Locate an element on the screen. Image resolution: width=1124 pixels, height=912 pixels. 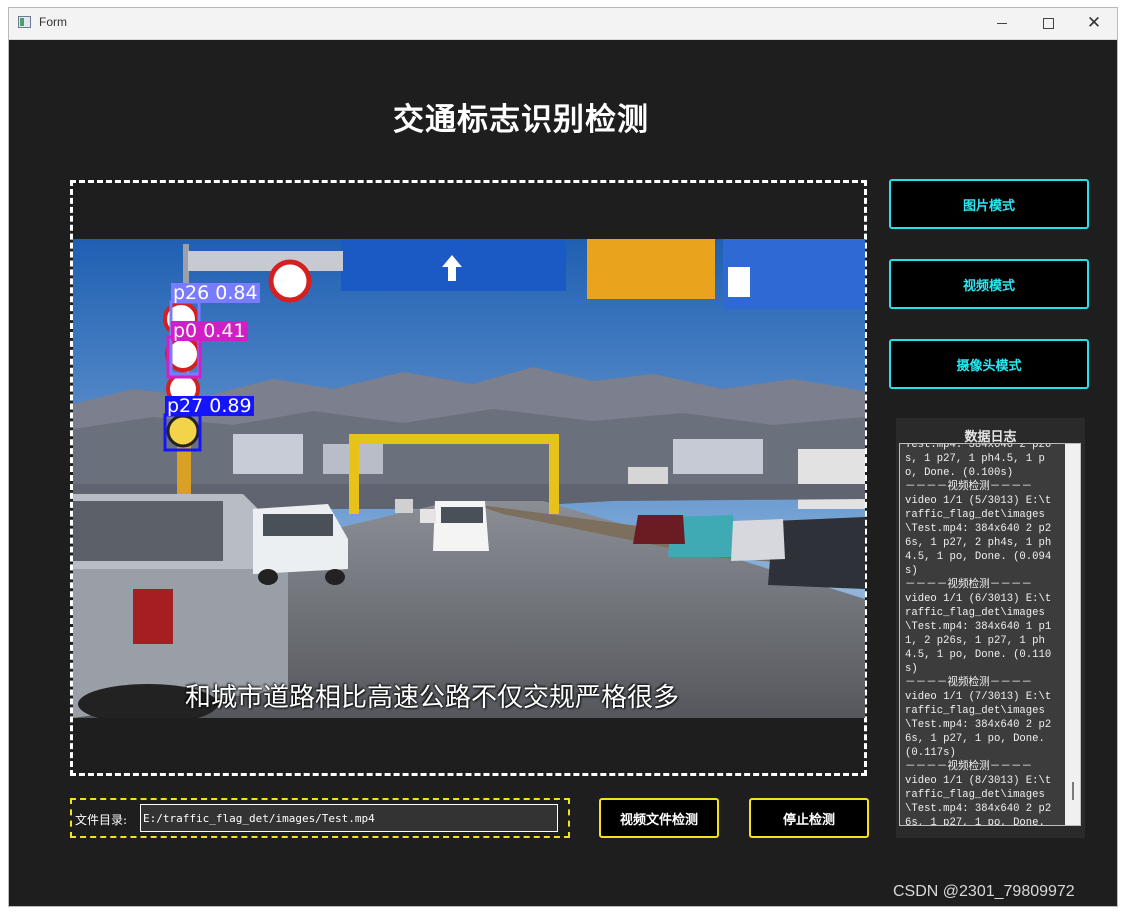
watermark: CSDN @2301_79809972 is located at coordinates (984, 891).